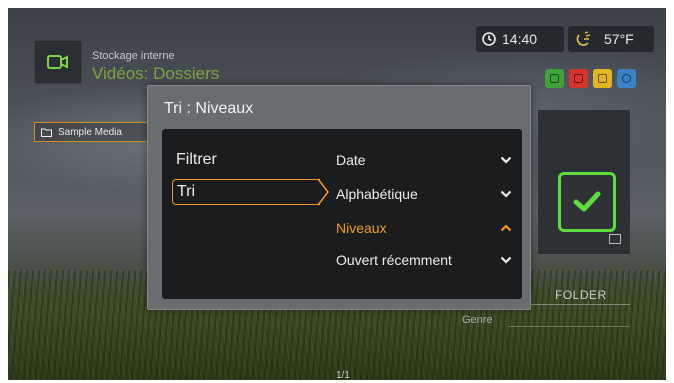 This screenshot has width=674, height=383. What do you see at coordinates (246, 192) in the screenshot?
I see `menu-item-tri: Tri` at bounding box center [246, 192].